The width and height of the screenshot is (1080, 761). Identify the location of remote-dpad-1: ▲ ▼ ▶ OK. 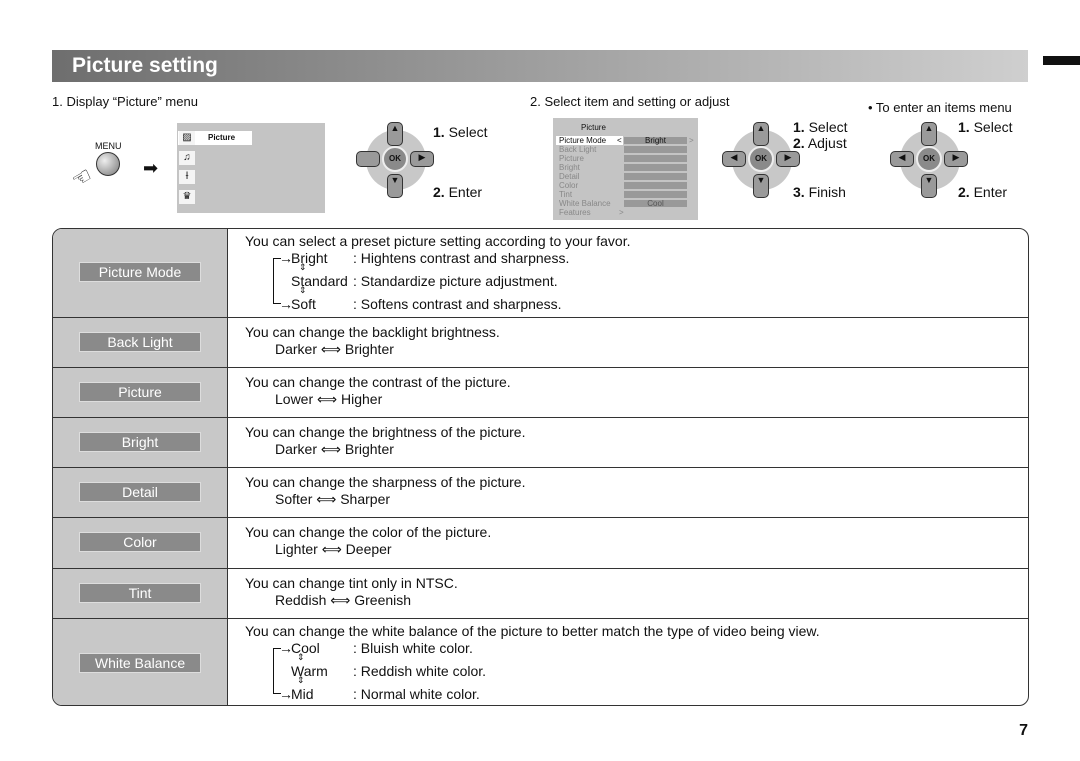
(396, 158).